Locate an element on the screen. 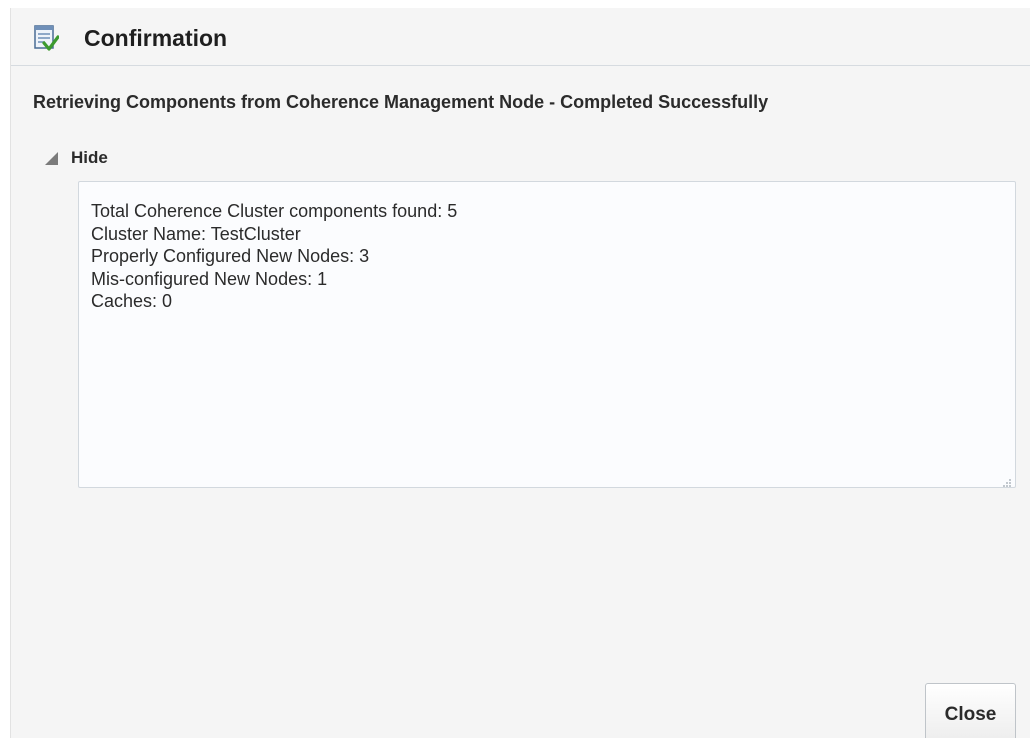 The image size is (1030, 738). confirmation-checklist-icon is located at coordinates (46, 38).